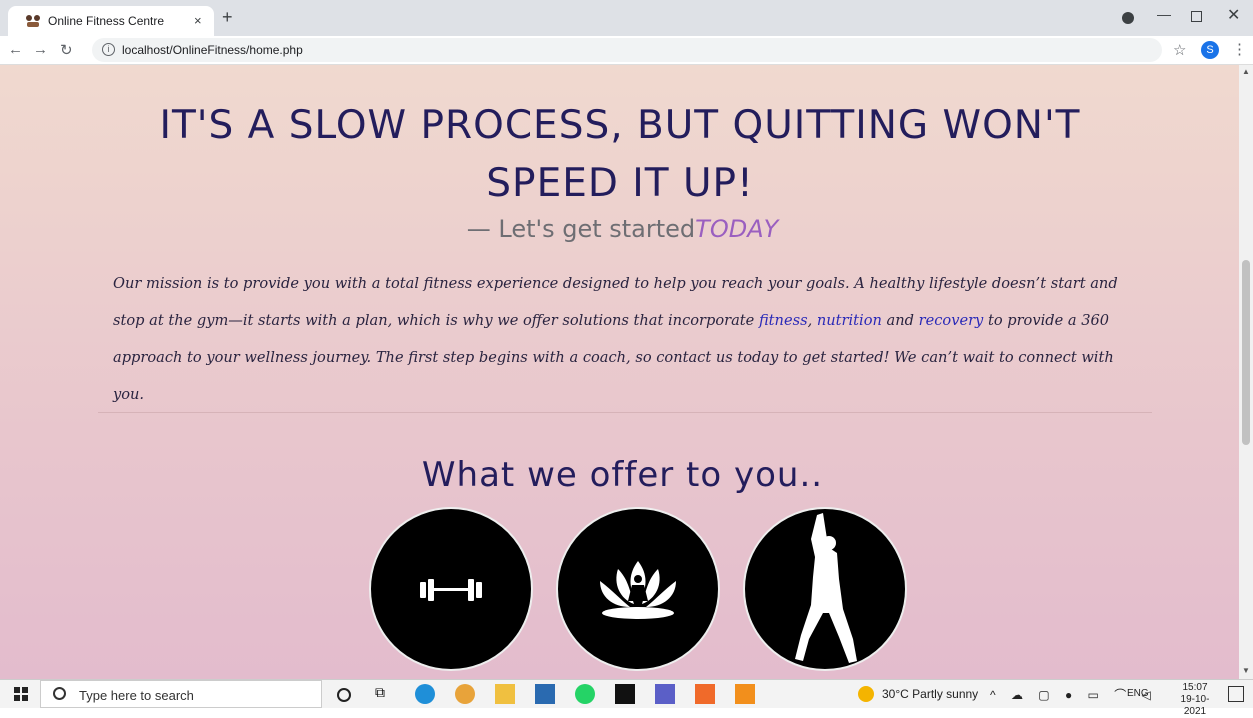 This screenshot has height=718, width=1253. What do you see at coordinates (1233, 15) in the screenshot?
I see `window-close-icon: ✕` at bounding box center [1233, 15].